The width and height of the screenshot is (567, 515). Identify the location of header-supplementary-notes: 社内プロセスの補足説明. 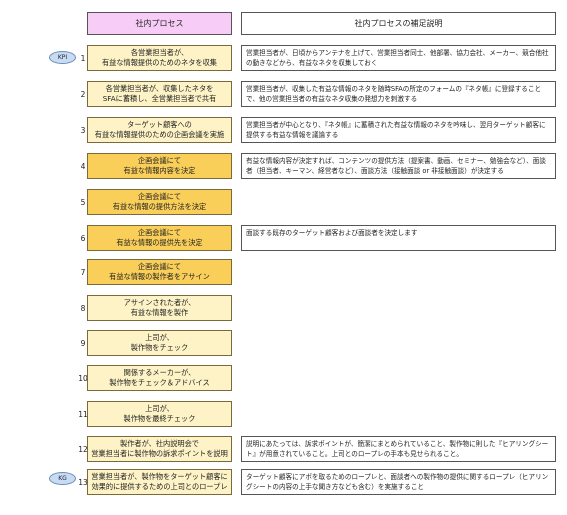
(398, 23).